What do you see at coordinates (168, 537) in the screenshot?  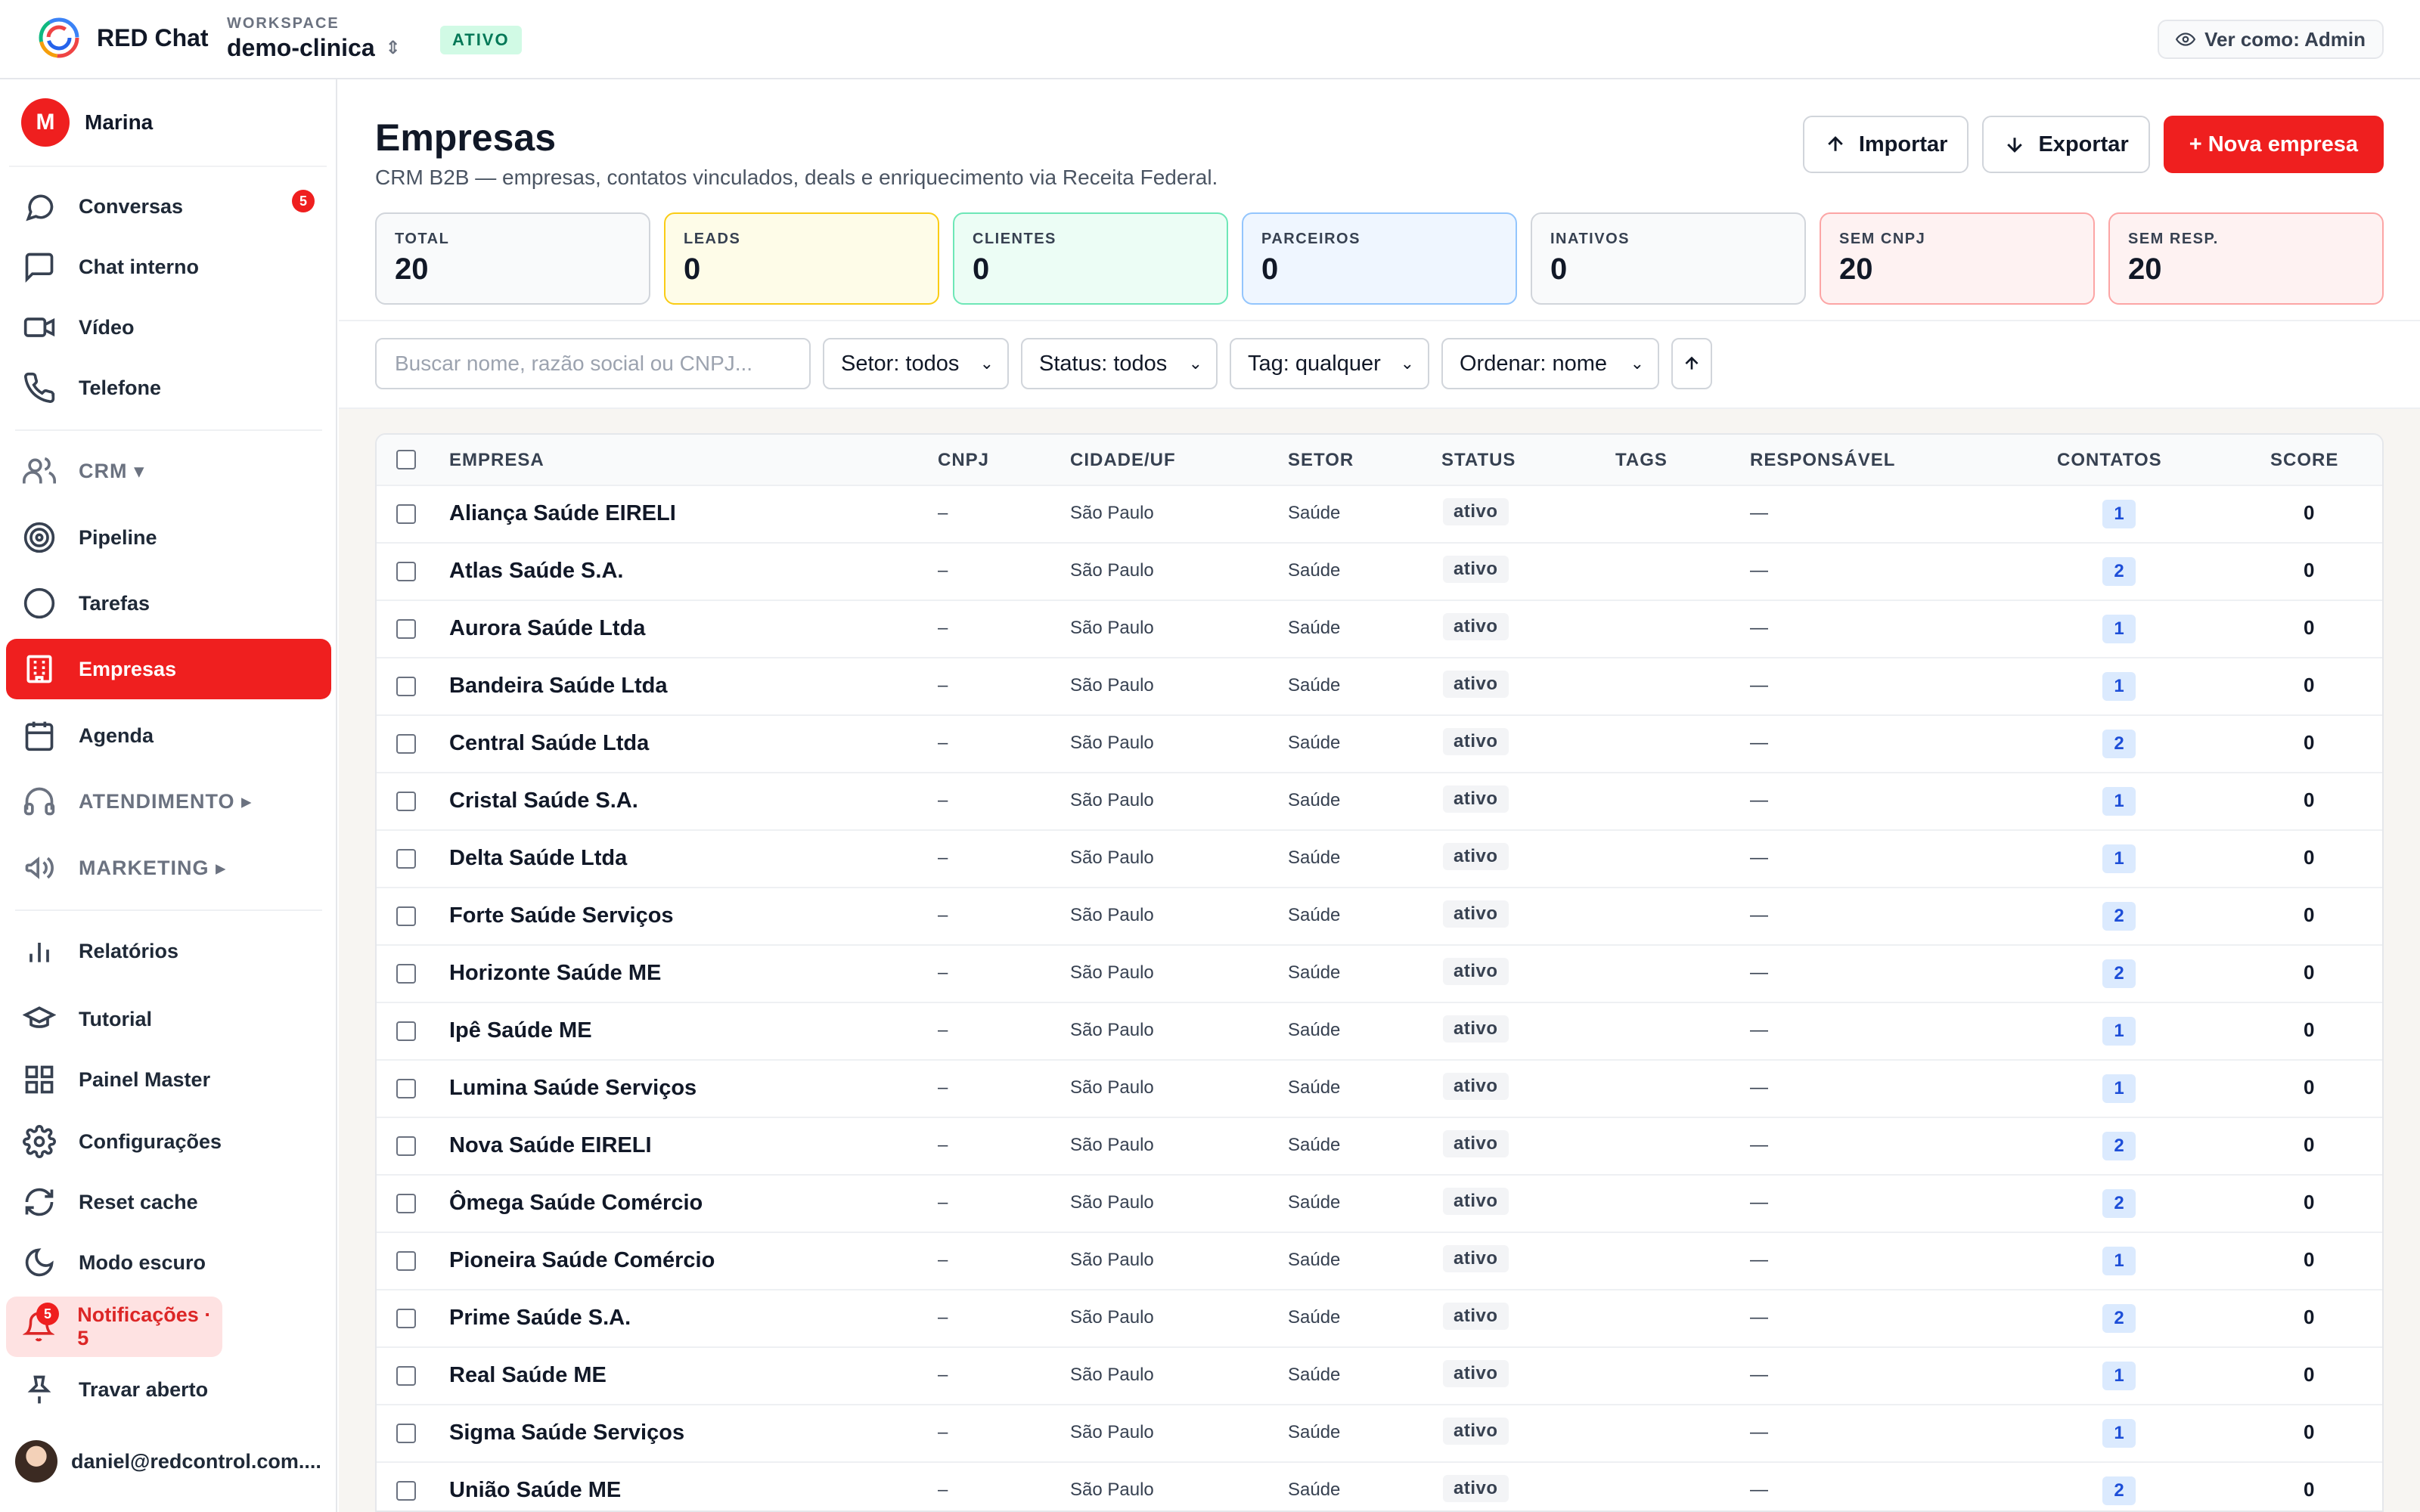 I see `sidebar-item-pipeline: Pipeline` at bounding box center [168, 537].